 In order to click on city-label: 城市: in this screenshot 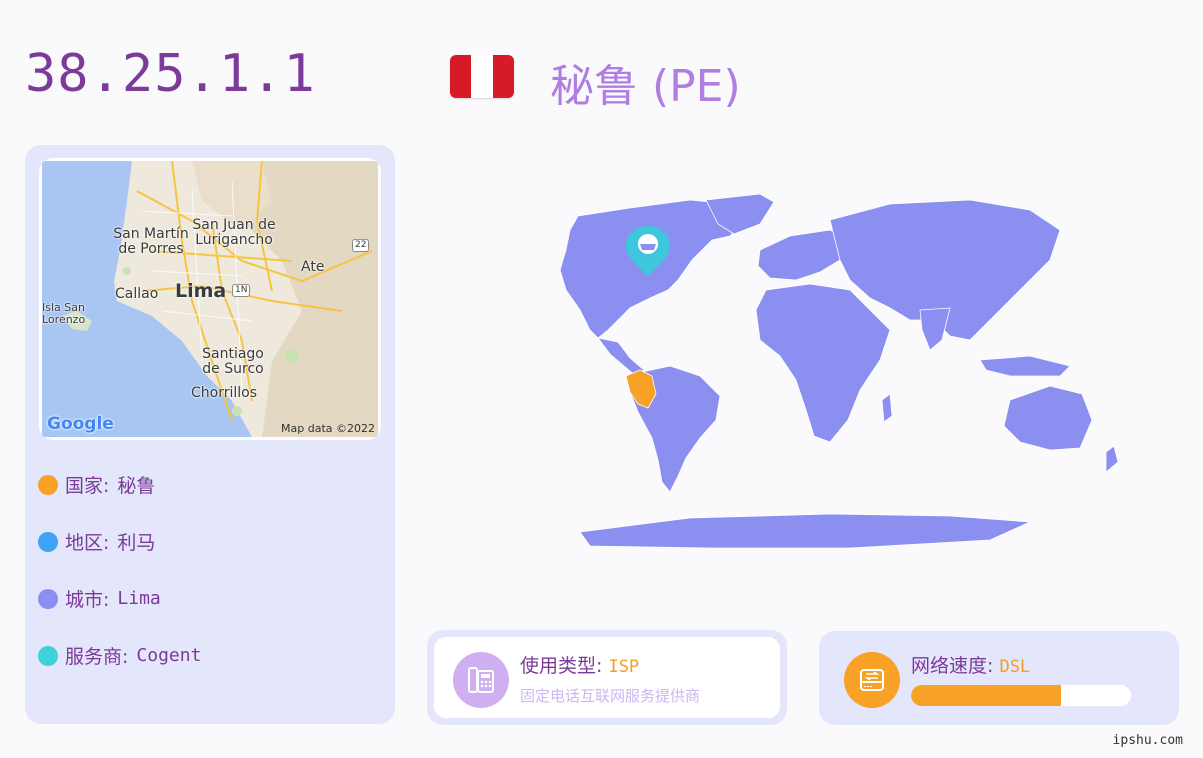, I will do `click(87, 600)`.